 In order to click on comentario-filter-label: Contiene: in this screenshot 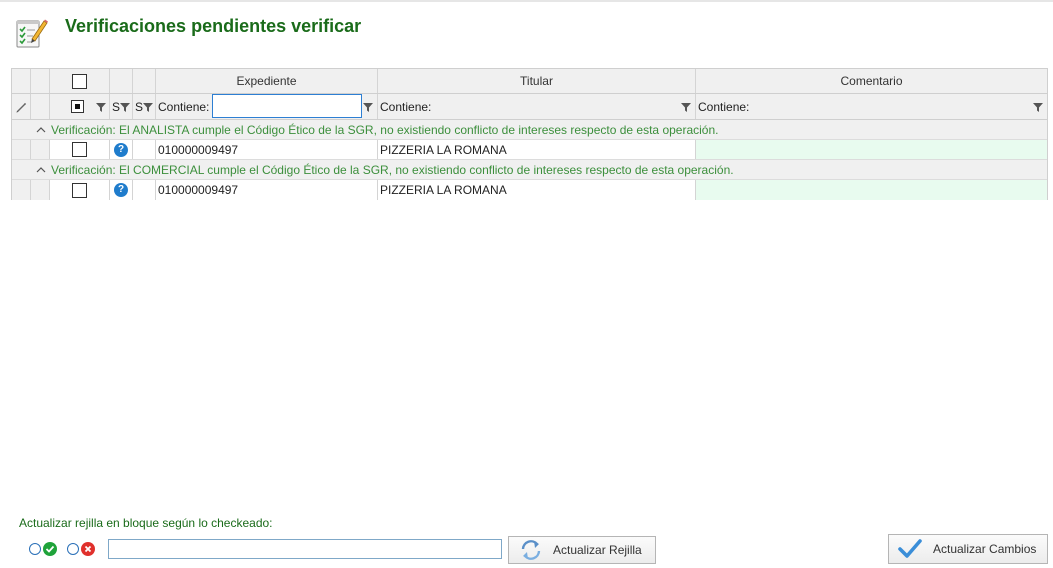, I will do `click(724, 106)`.